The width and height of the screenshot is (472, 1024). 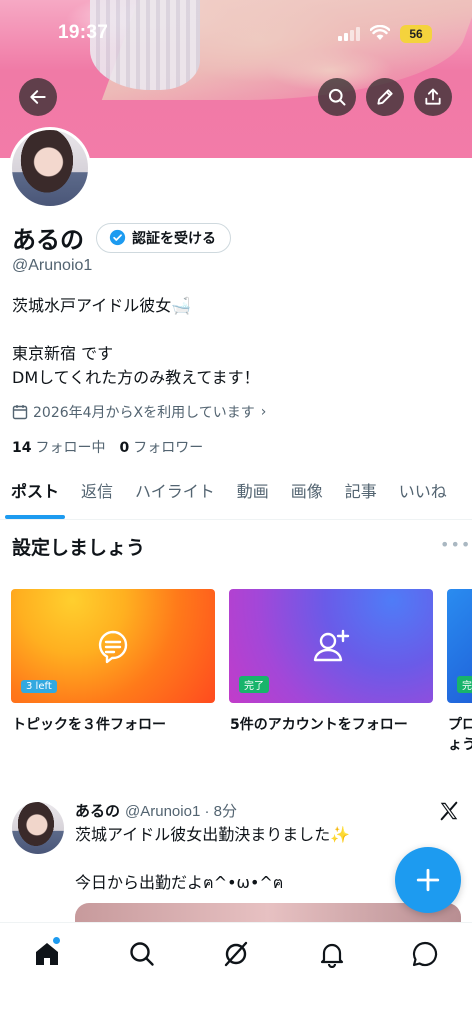 I want to click on joined-label: 2026年4月からXを利用しています, so click(x=144, y=413).